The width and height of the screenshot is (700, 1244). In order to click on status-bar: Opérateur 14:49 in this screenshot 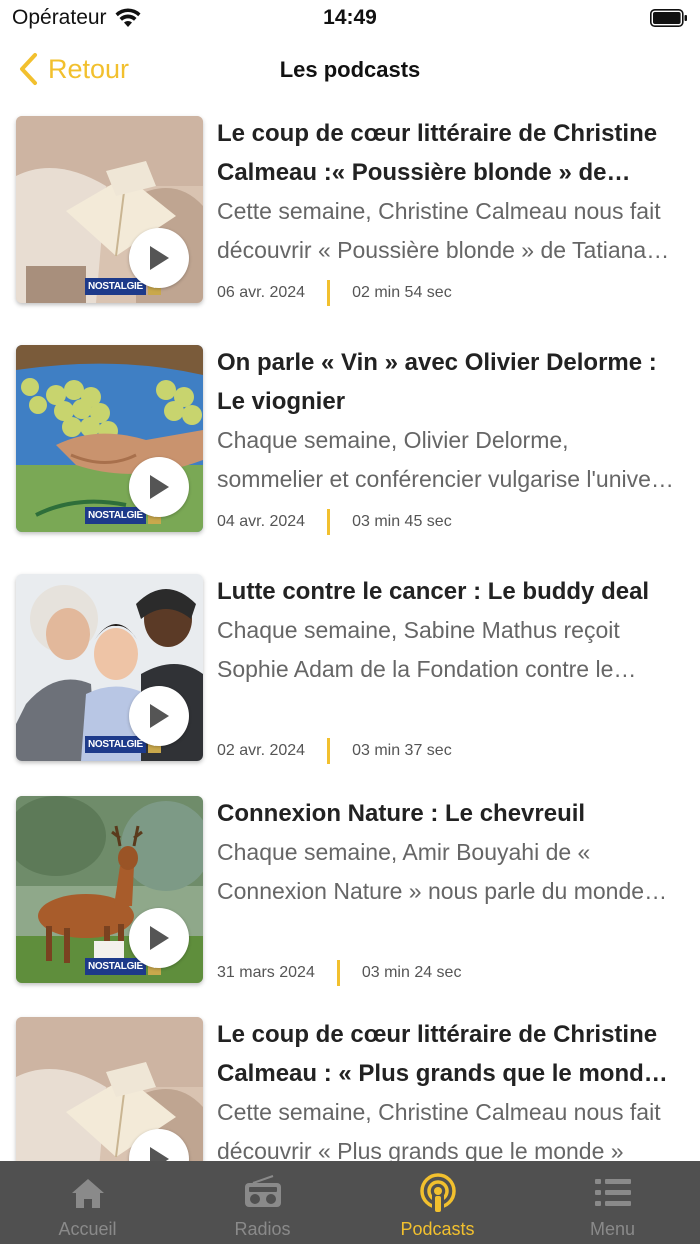, I will do `click(350, 18)`.